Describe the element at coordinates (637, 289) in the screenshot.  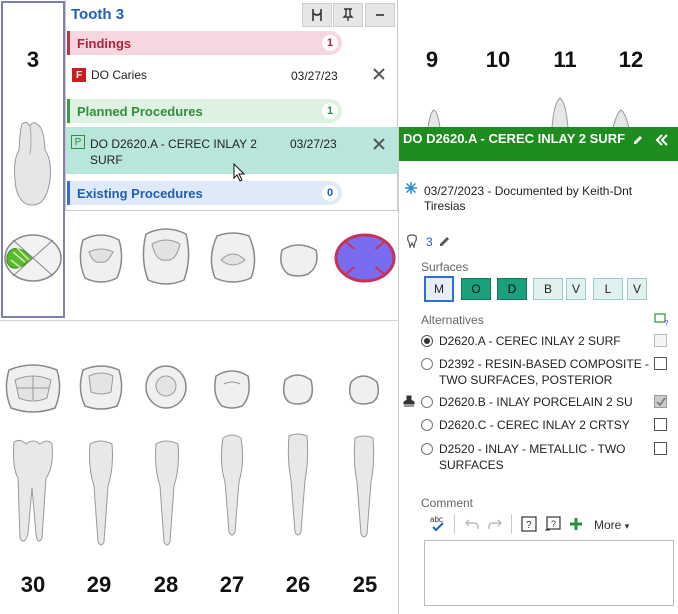
I see `surface-v2-button: V` at that location.